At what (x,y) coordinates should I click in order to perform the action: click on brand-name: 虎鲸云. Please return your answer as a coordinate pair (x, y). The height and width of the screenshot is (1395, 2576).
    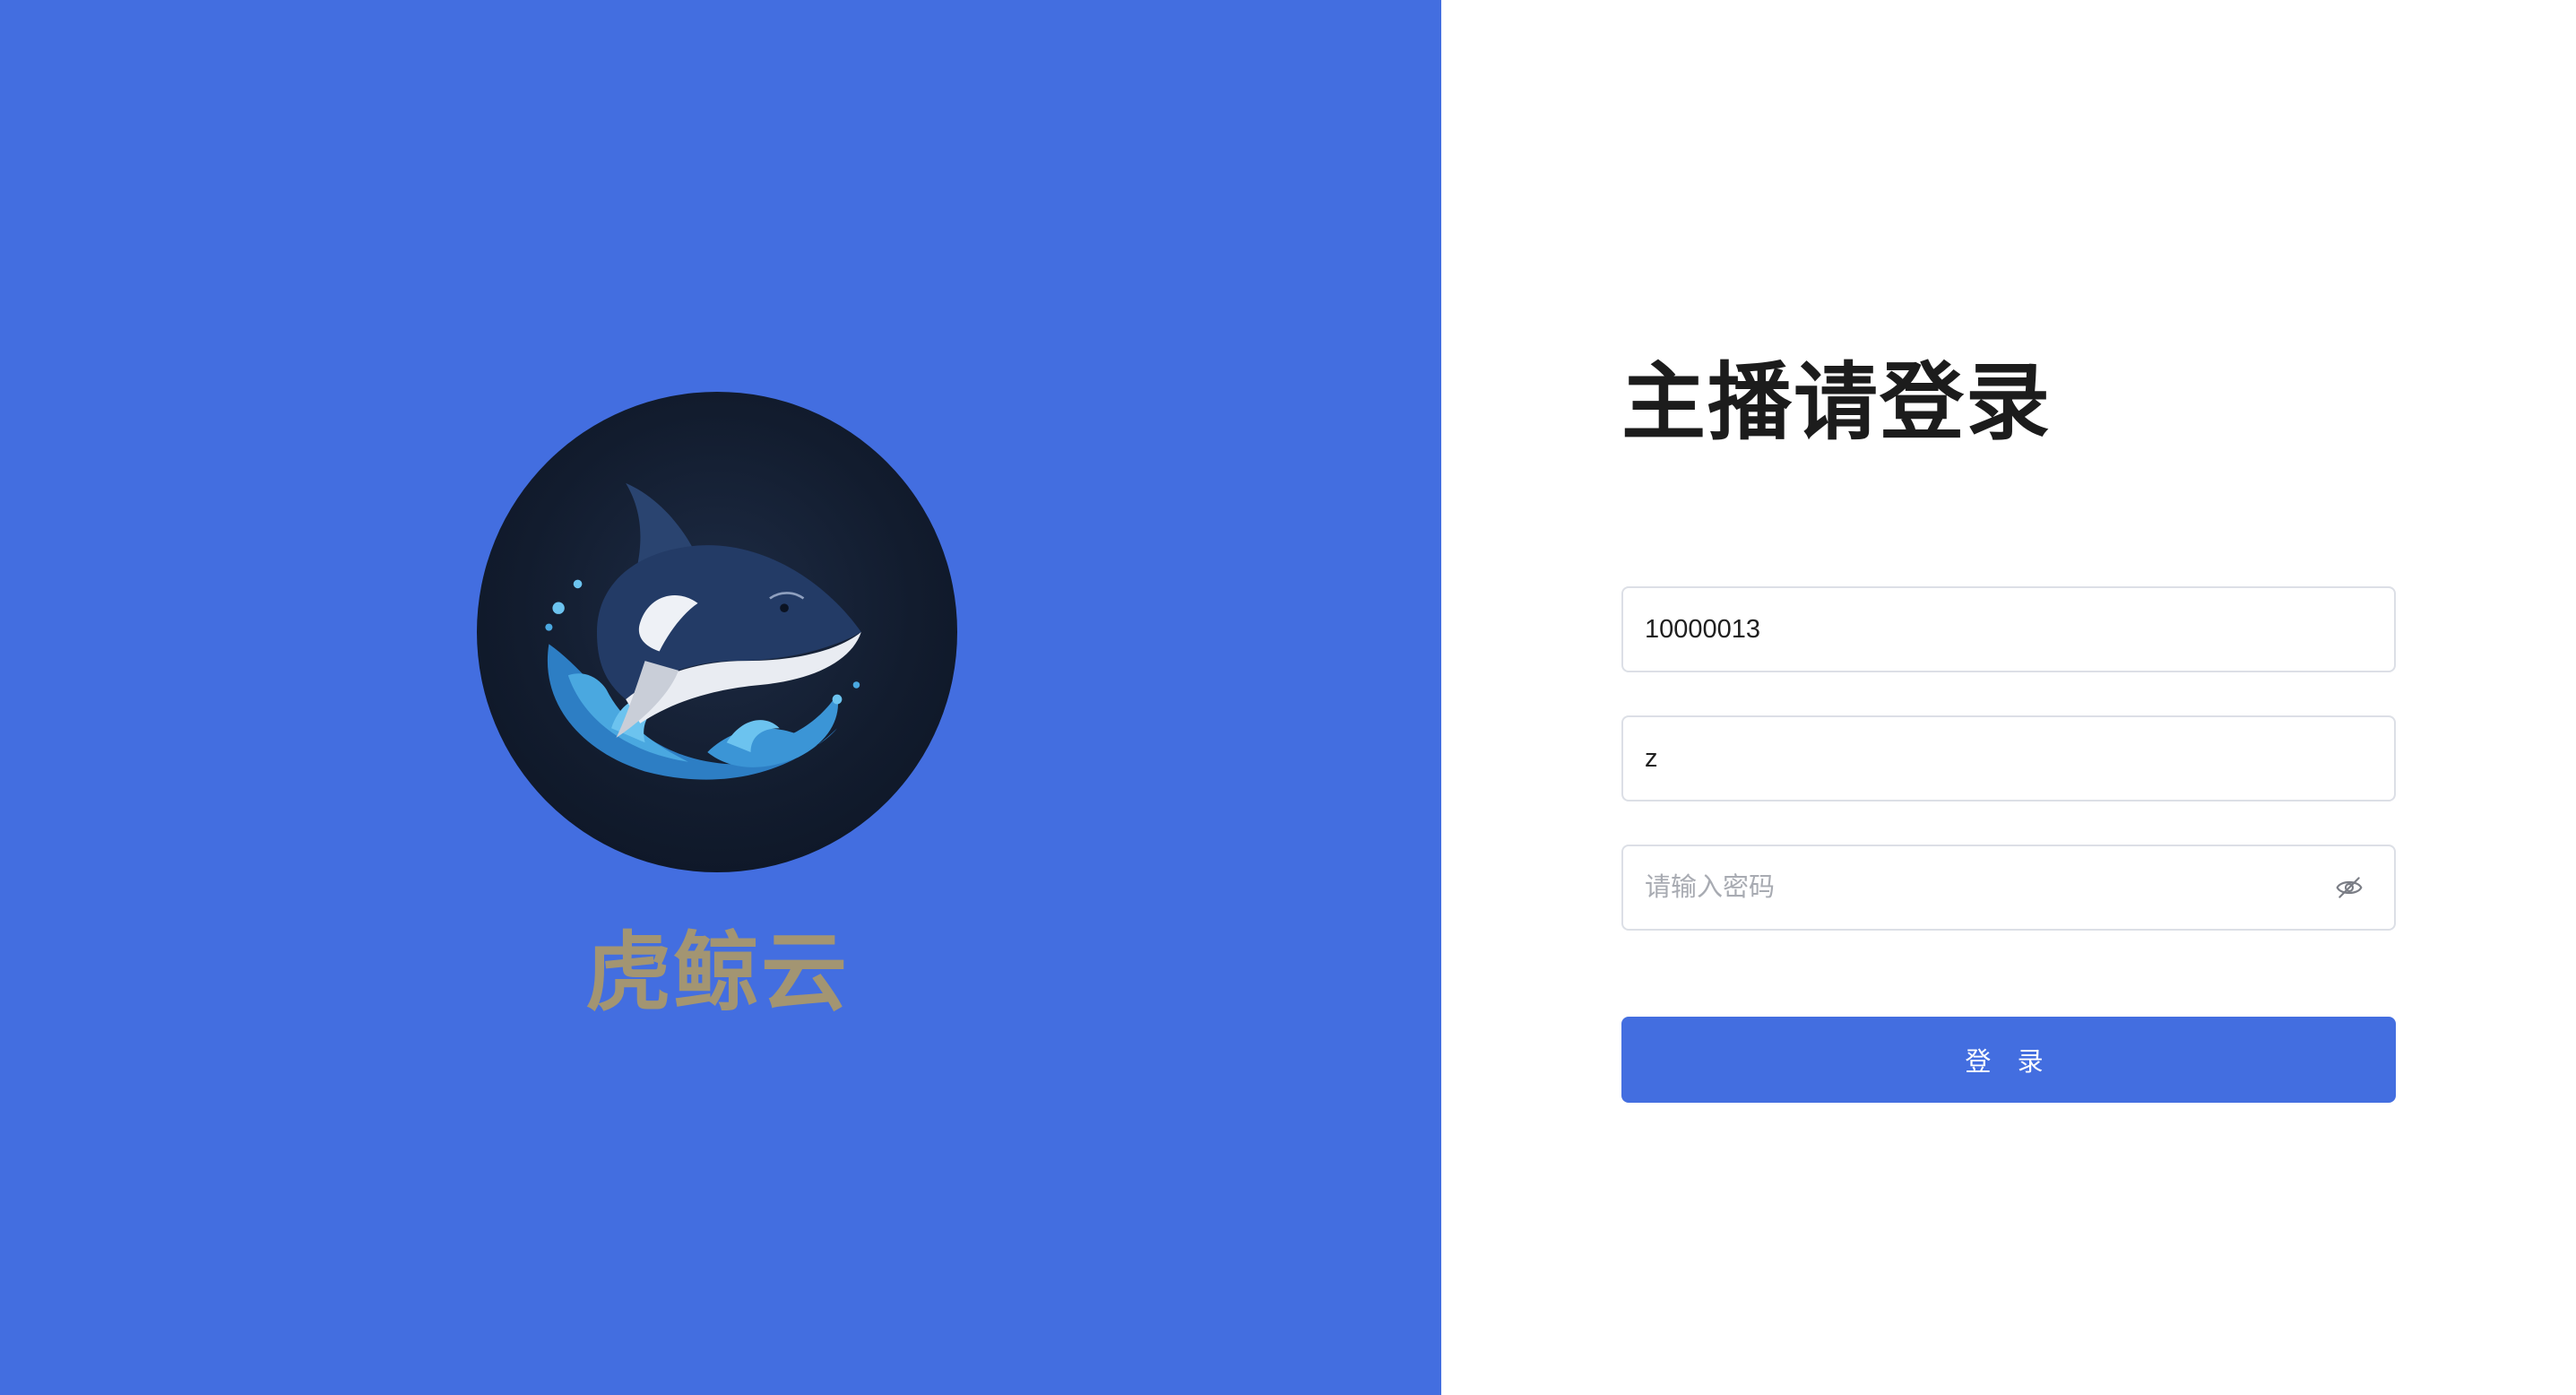
    Looking at the image, I should click on (717, 973).